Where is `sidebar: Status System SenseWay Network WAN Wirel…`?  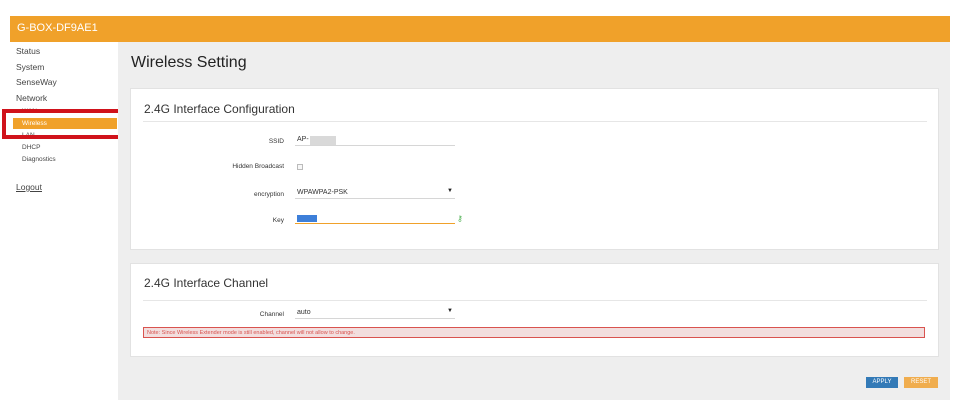
sidebar: Status System SenseWay Network WAN Wirel… is located at coordinates (64, 221).